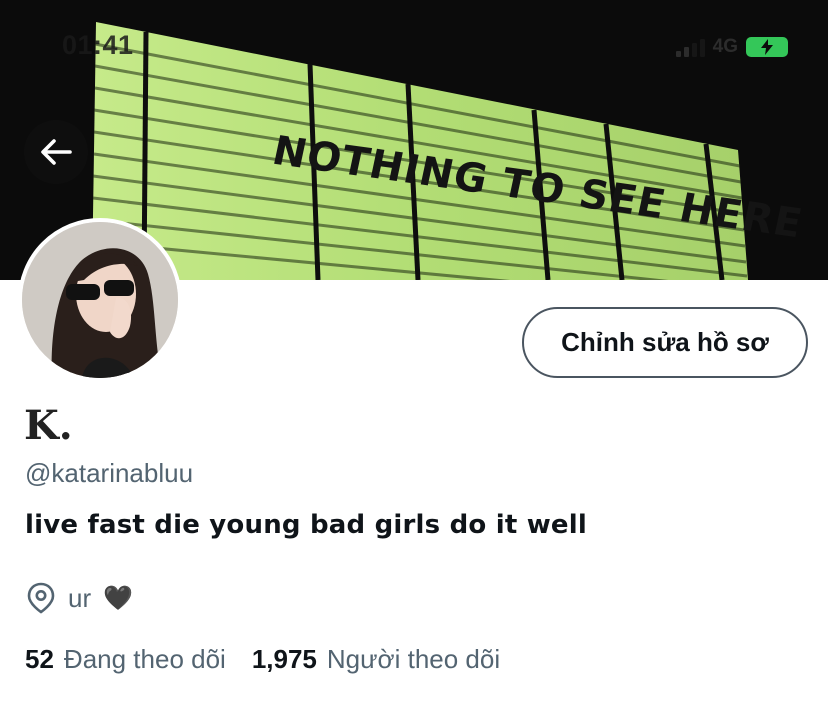 The width and height of the screenshot is (828, 714). I want to click on back-button, so click(56, 152).